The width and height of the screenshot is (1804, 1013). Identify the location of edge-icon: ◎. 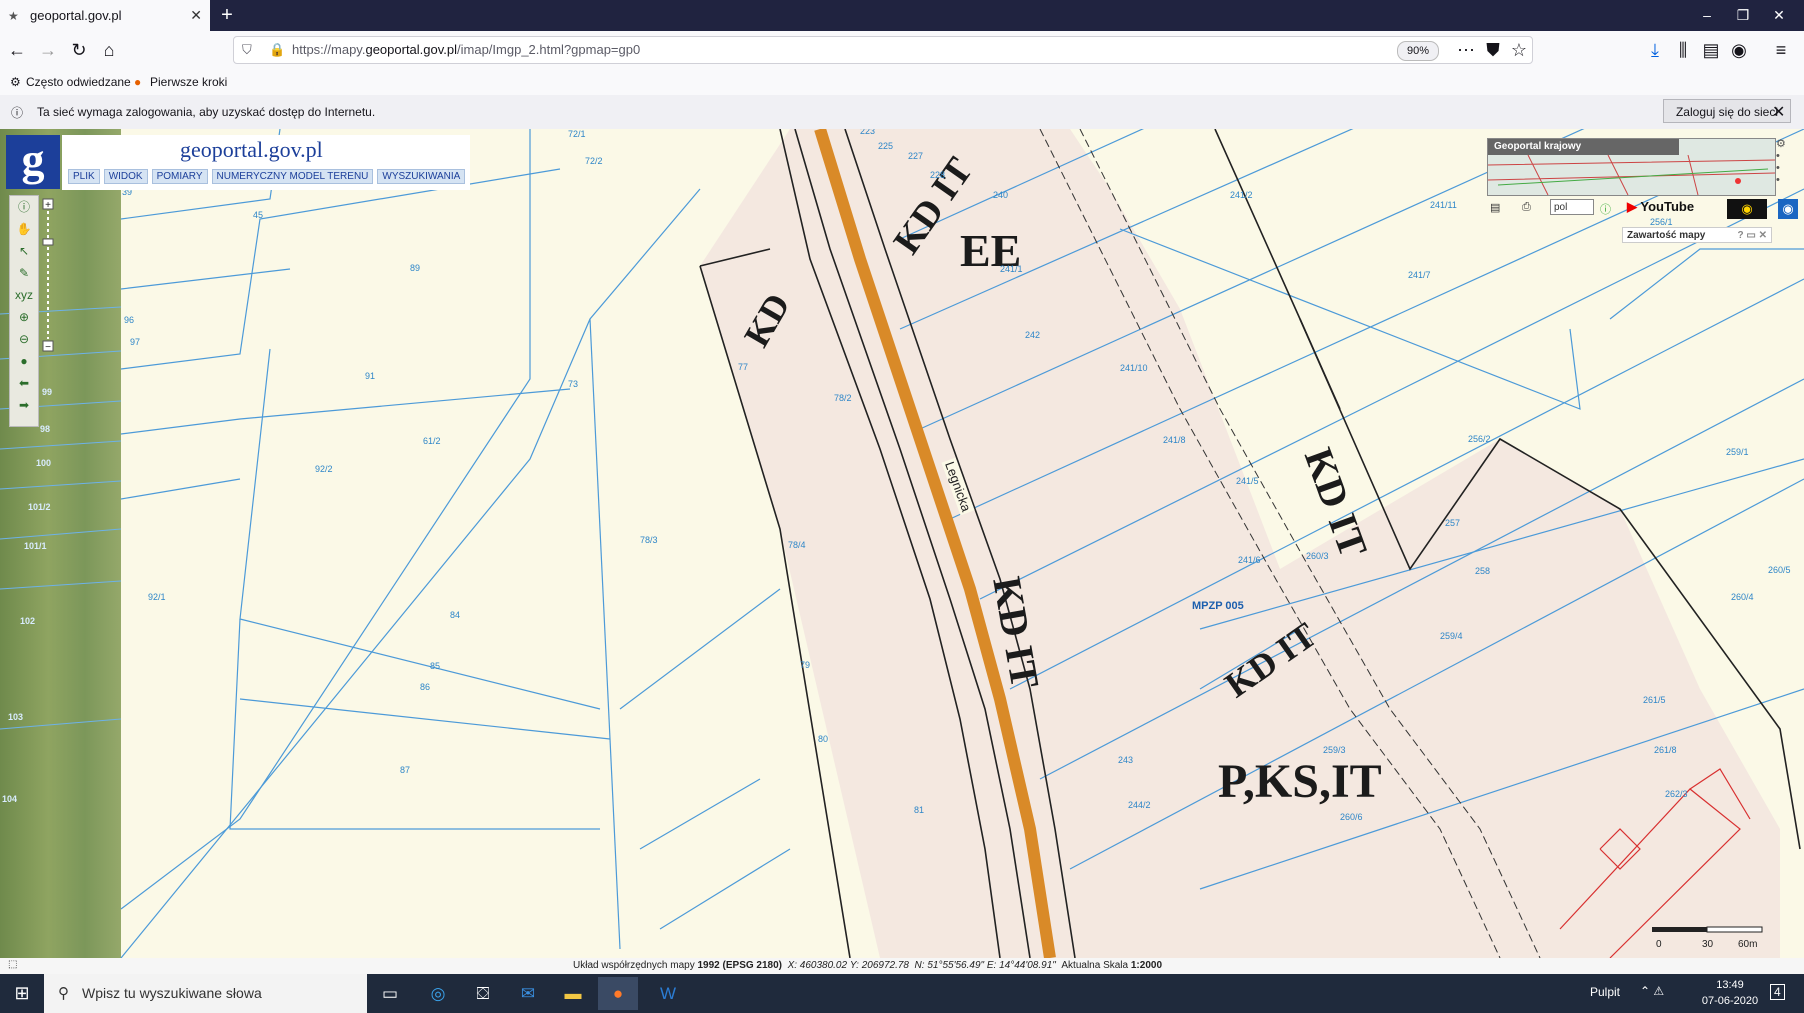
(438, 993).